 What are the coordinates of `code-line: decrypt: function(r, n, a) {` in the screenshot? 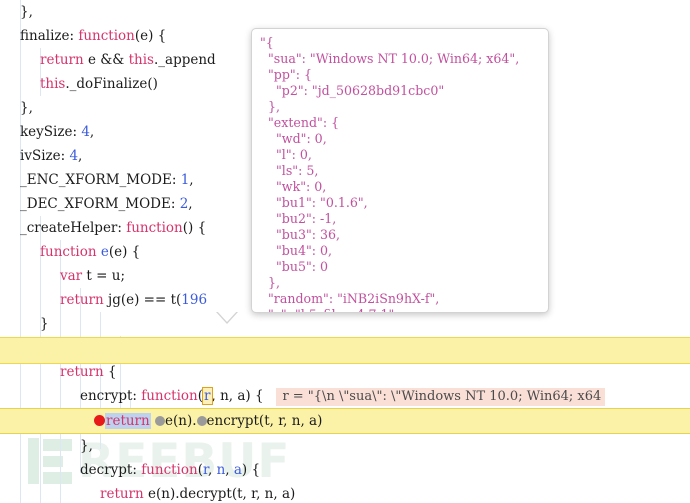 It's located at (345, 470).